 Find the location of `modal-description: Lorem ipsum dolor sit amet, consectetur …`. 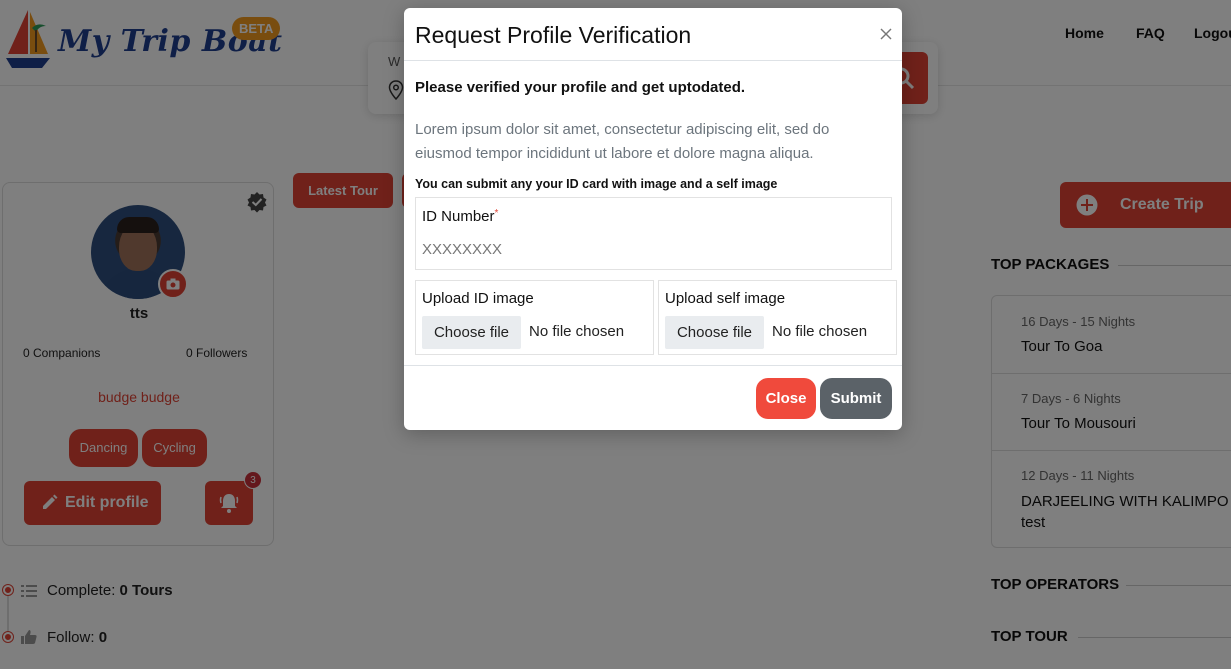

modal-description: Lorem ipsum dolor sit amet, consectetur … is located at coordinates (622, 141).